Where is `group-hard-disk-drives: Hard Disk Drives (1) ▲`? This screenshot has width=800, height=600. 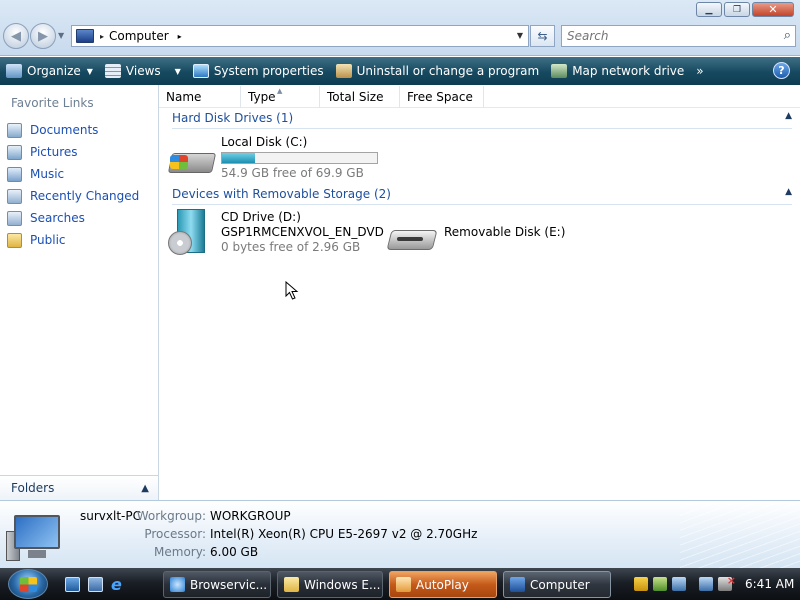 group-hard-disk-drives: Hard Disk Drives (1) ▲ is located at coordinates (482, 120).